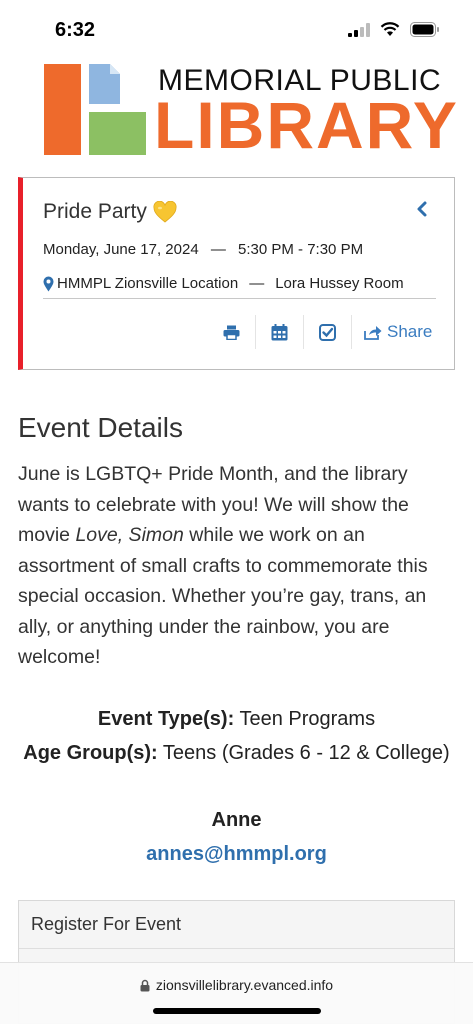 This screenshot has width=473, height=1024. Describe the element at coordinates (236, 29) in the screenshot. I see `status-bar: 6:32` at that location.